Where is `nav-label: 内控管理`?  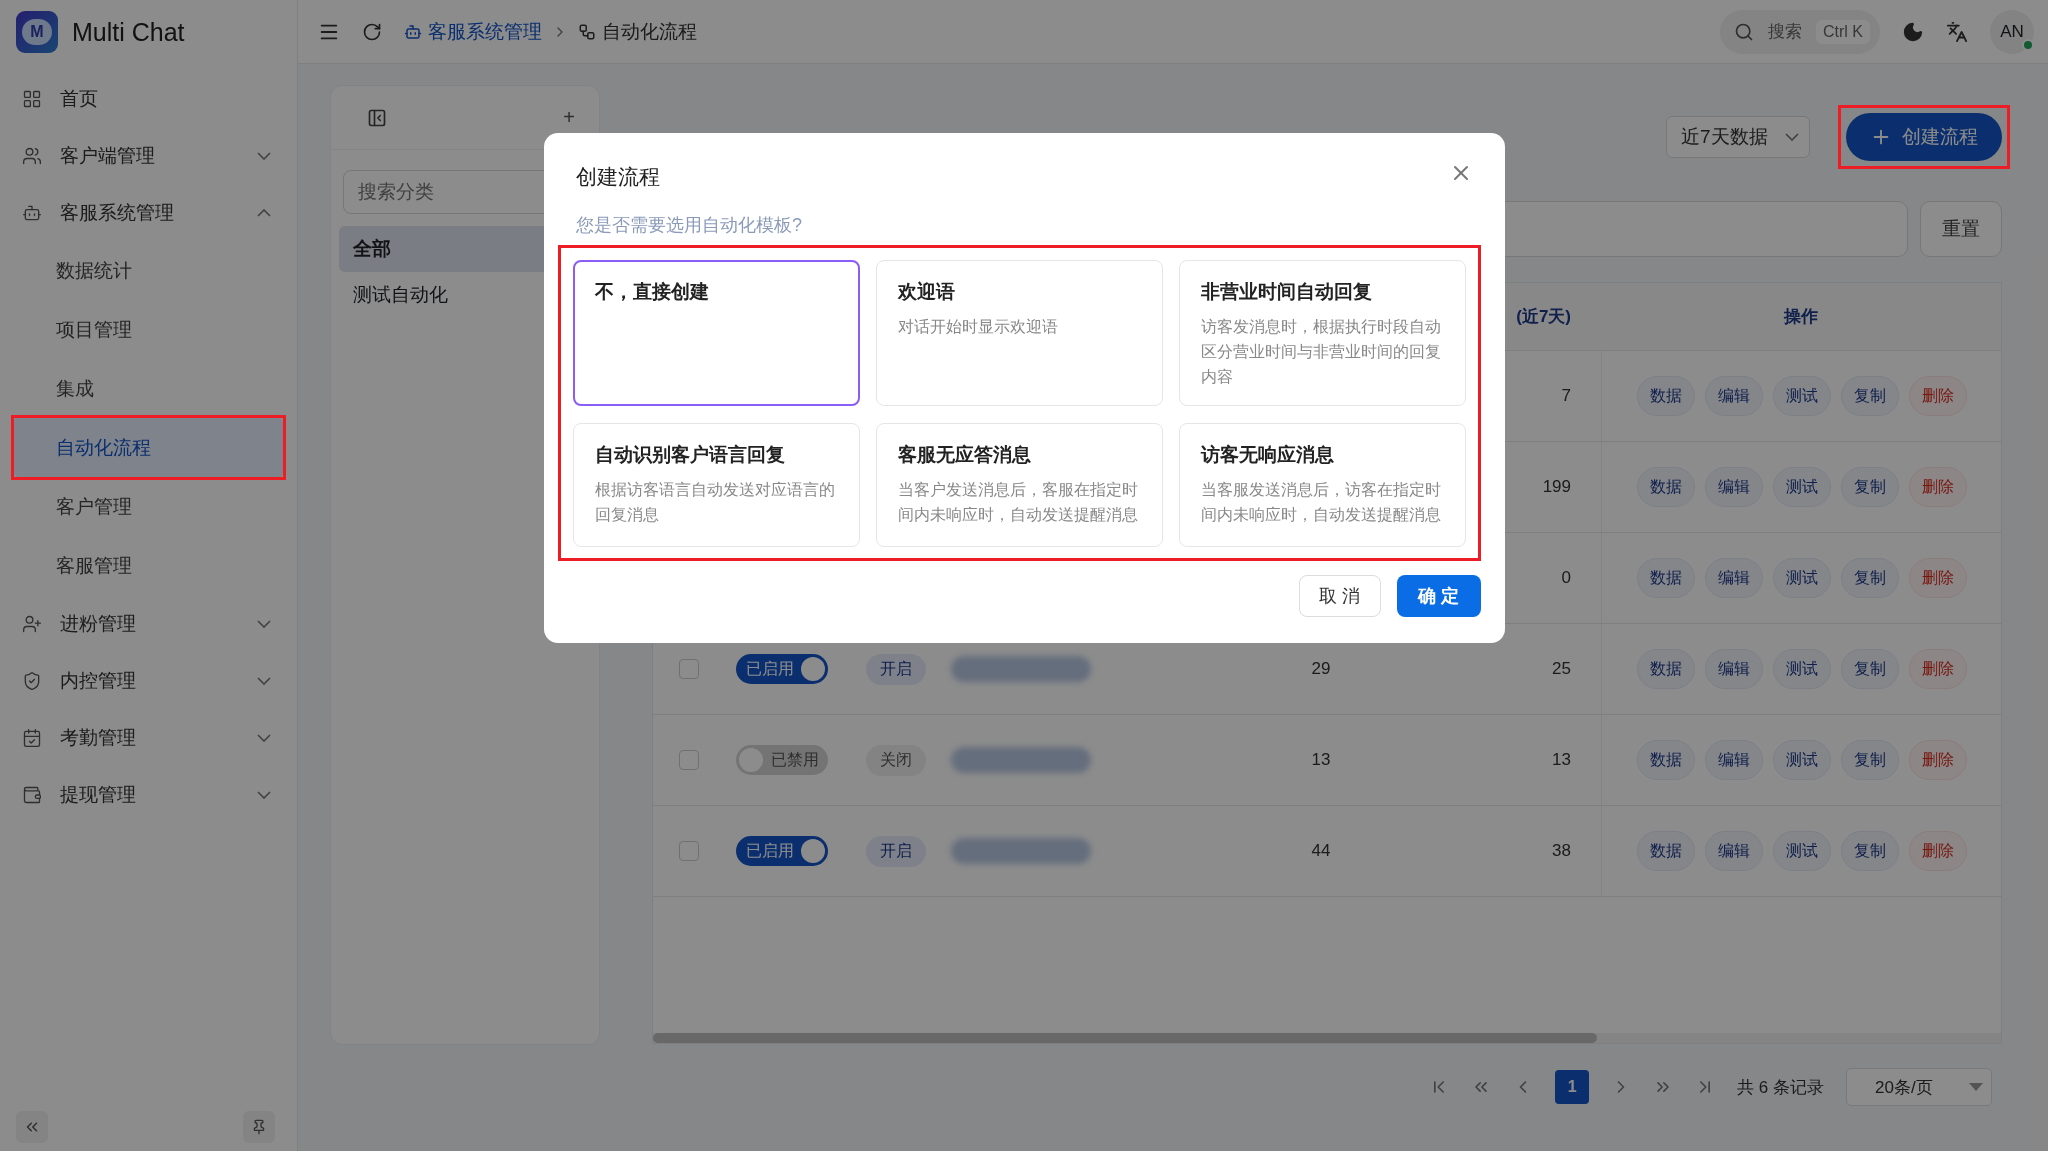
nav-label: 内控管理 is located at coordinates (98, 680).